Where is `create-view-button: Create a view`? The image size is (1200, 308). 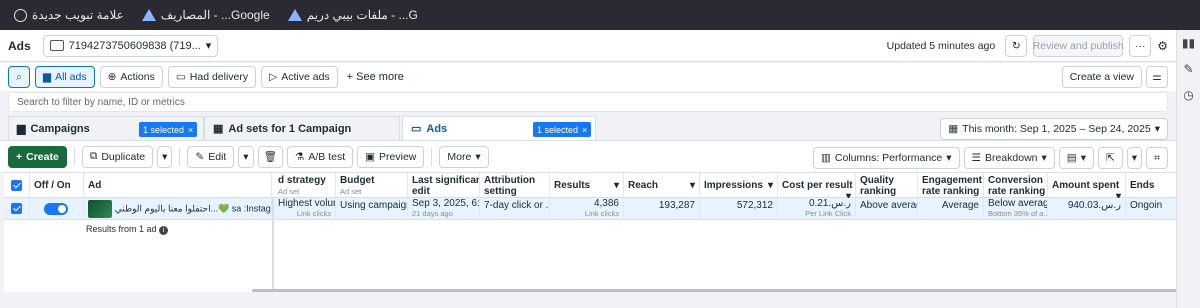 create-view-button: Create a view is located at coordinates (1101, 77).